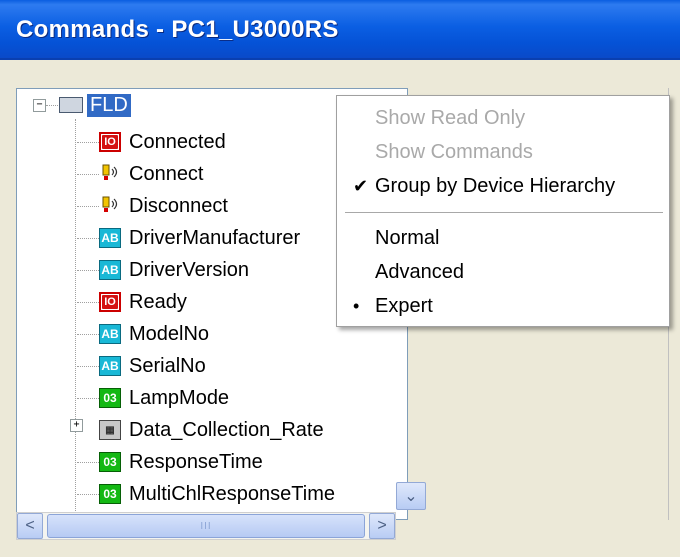 Image resolution: width=680 pixels, height=557 pixels. What do you see at coordinates (340, 30) in the screenshot?
I see `title-bar: Commands - PC1_U3000RS` at bounding box center [340, 30].